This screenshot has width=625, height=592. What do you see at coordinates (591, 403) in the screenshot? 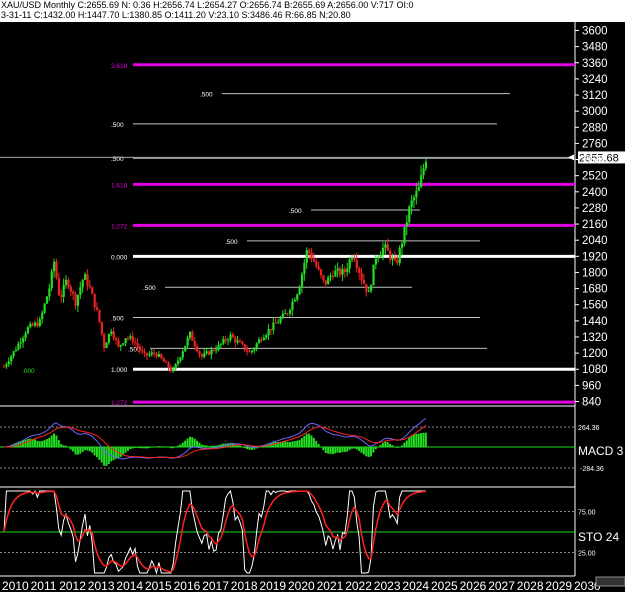
I see `y-tick-label: 840` at bounding box center [591, 403].